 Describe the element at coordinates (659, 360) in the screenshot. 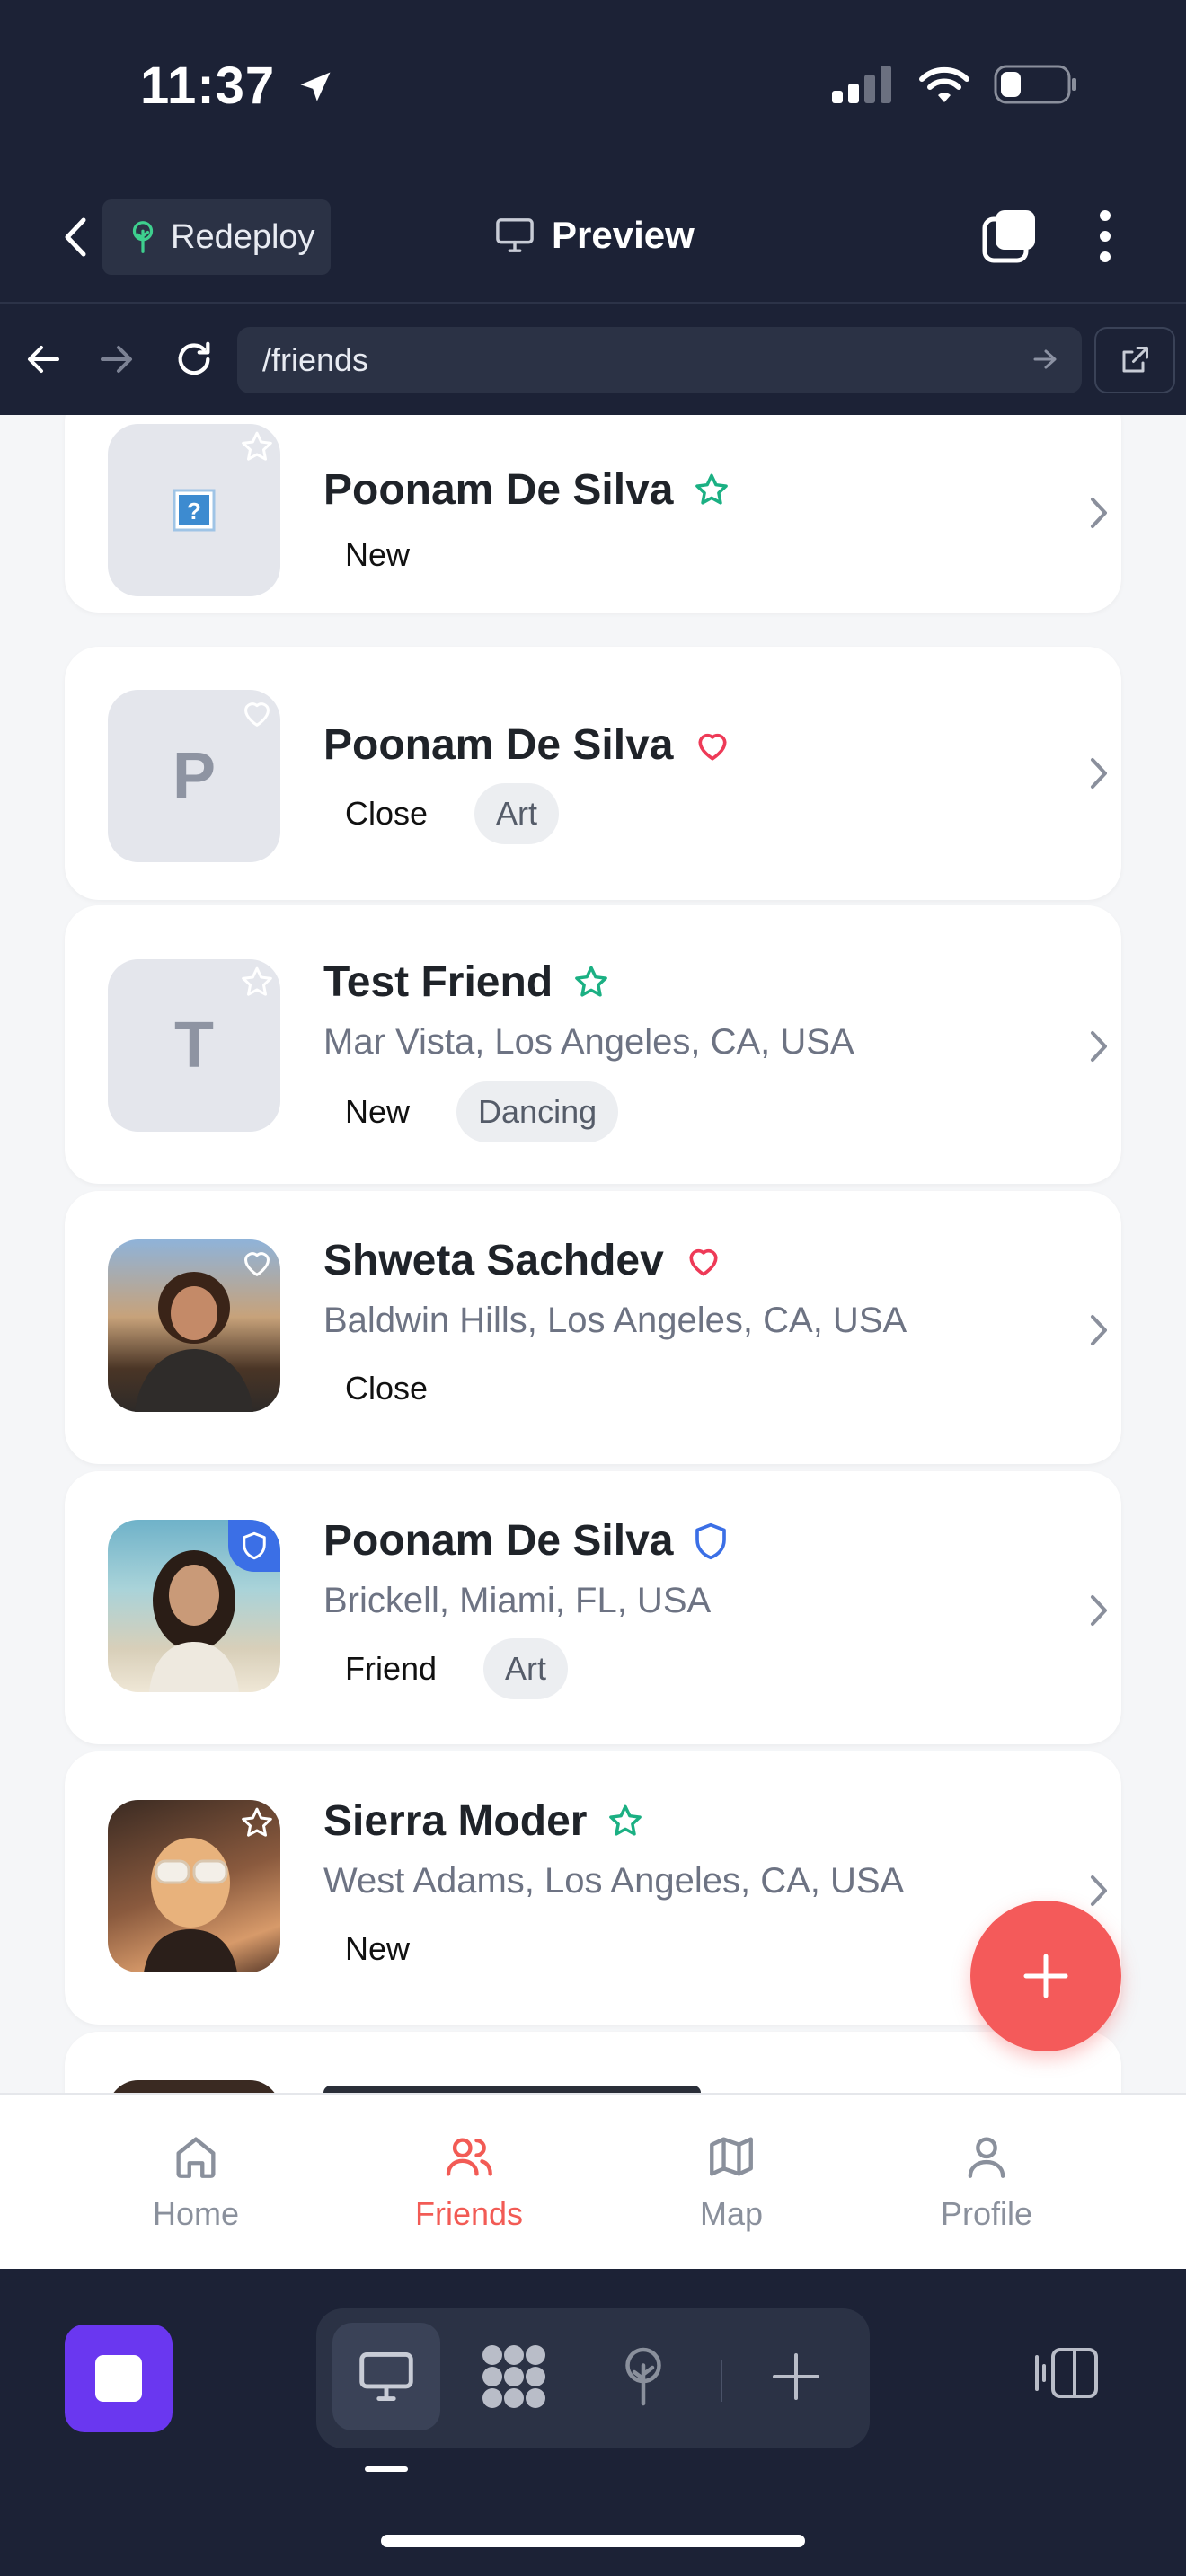

I see `url-input: /friends` at that location.